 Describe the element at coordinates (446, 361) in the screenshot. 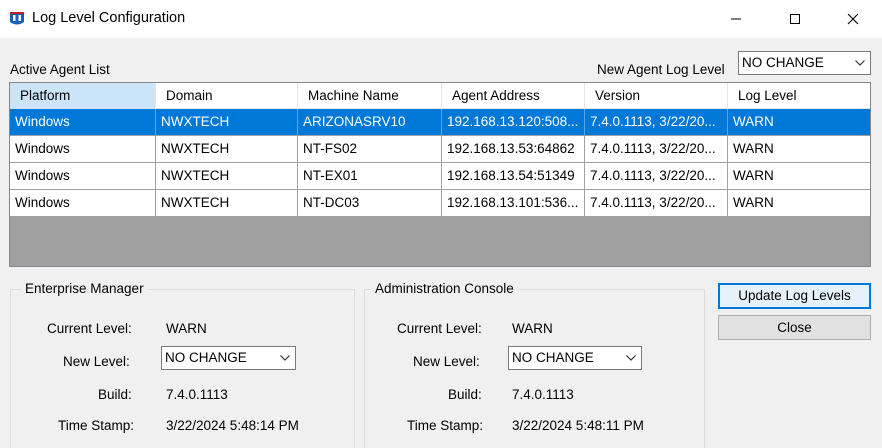

I see `admin-new-level-label: New Level:` at that location.